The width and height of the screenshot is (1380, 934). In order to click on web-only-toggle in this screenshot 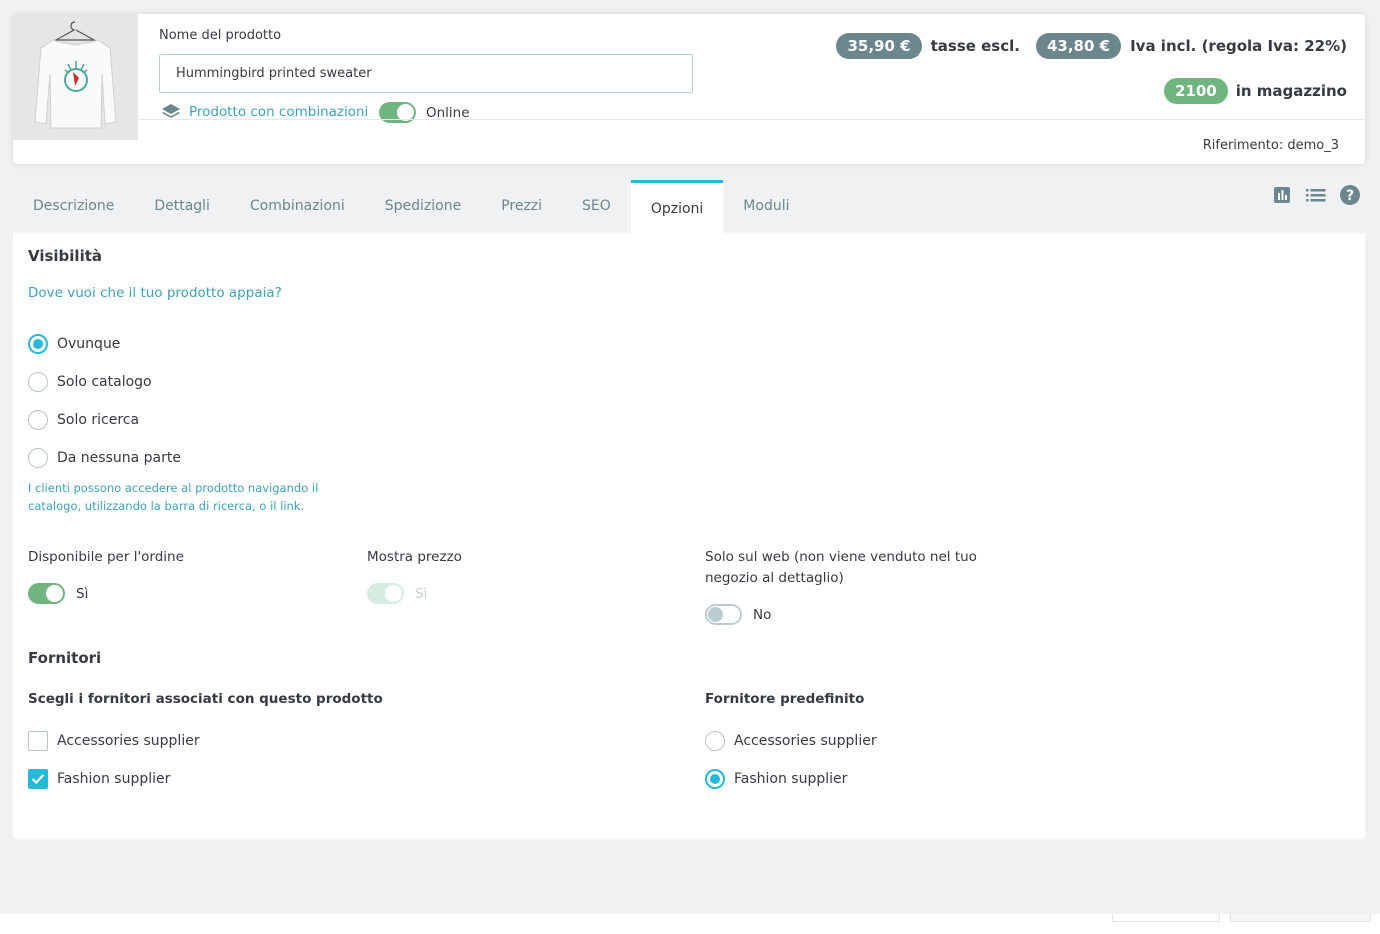, I will do `click(723, 614)`.